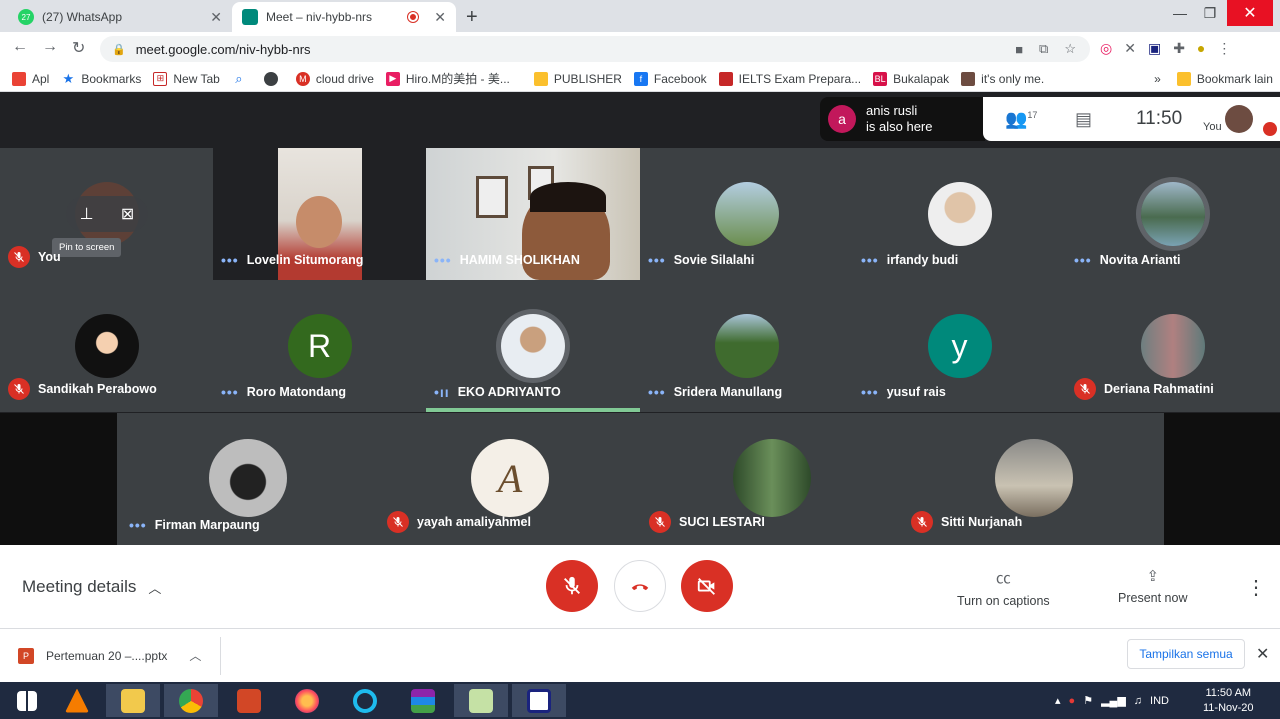  Describe the element at coordinates (1070, 49) in the screenshot. I see `star-icon: ☆` at that location.